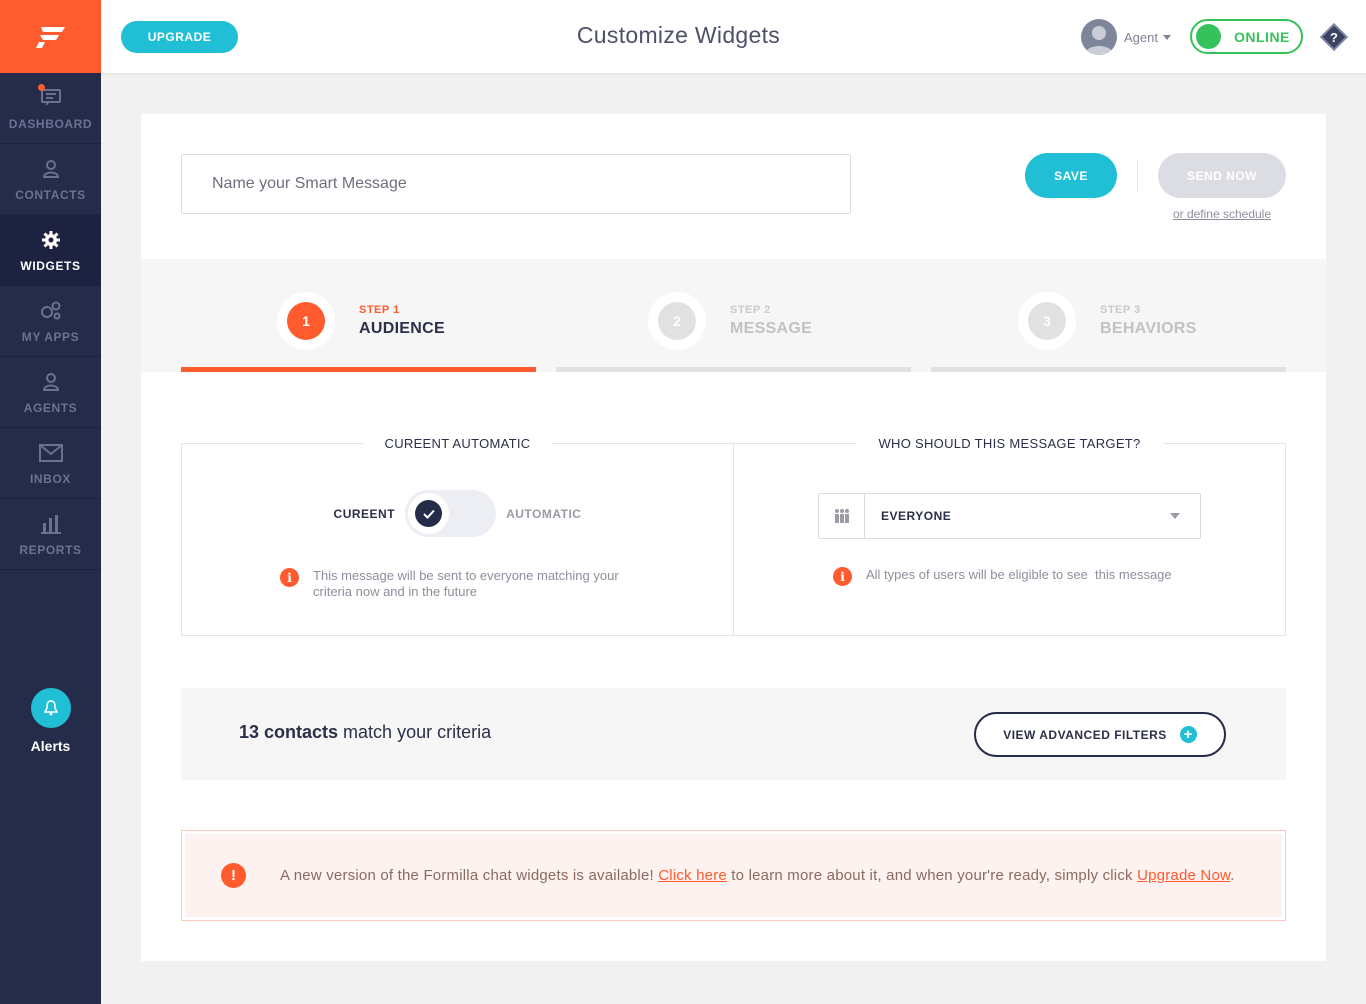  I want to click on step-title: BEHAVIORS, so click(1148, 328).